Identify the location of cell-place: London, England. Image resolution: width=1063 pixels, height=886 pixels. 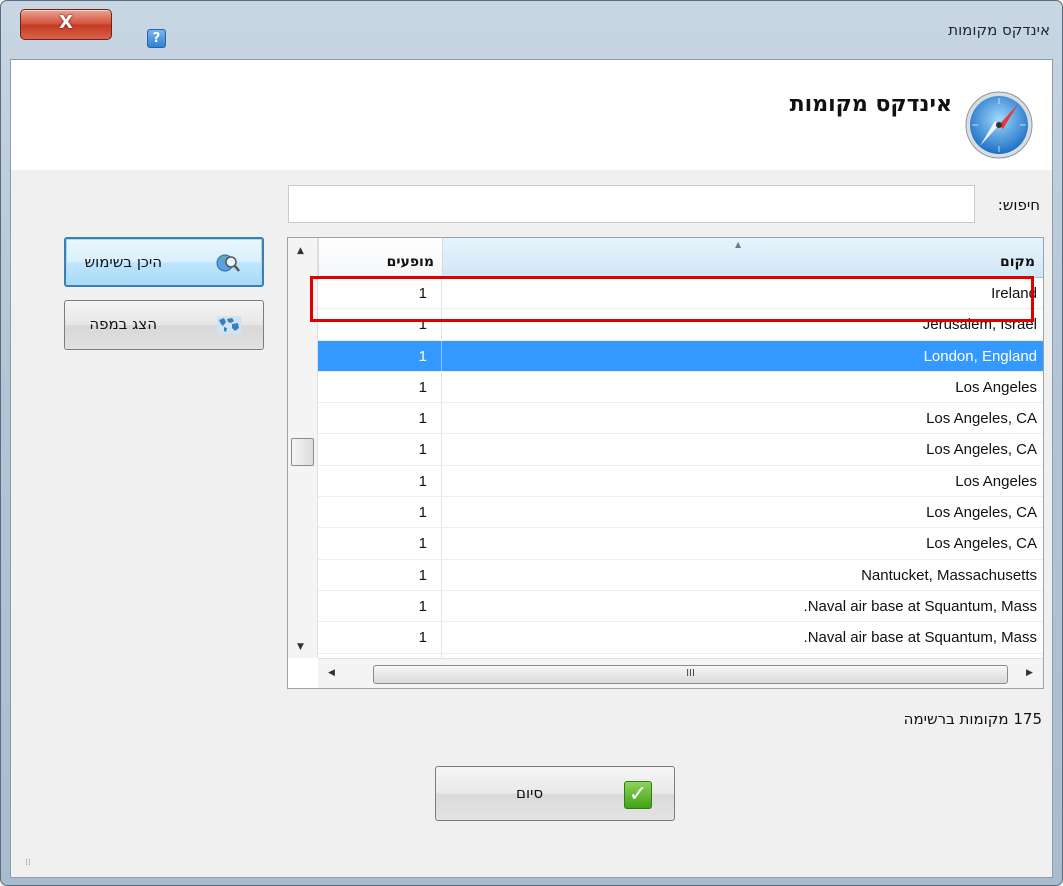
(980, 356).